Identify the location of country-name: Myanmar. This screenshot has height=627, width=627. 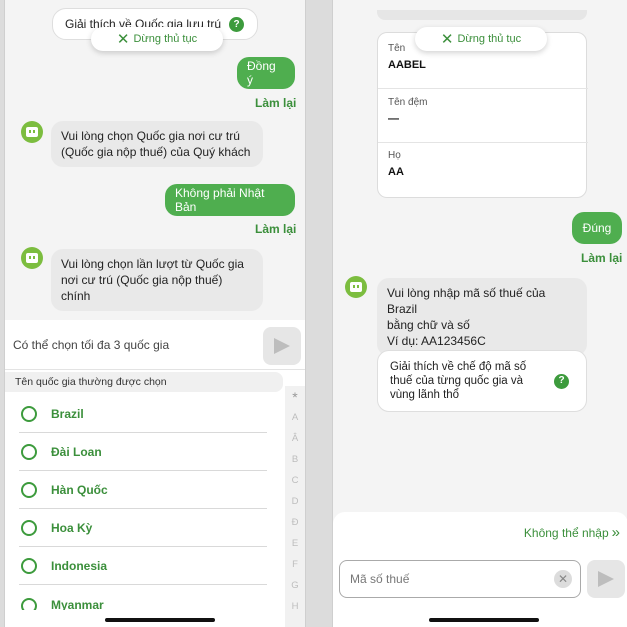
(77, 604).